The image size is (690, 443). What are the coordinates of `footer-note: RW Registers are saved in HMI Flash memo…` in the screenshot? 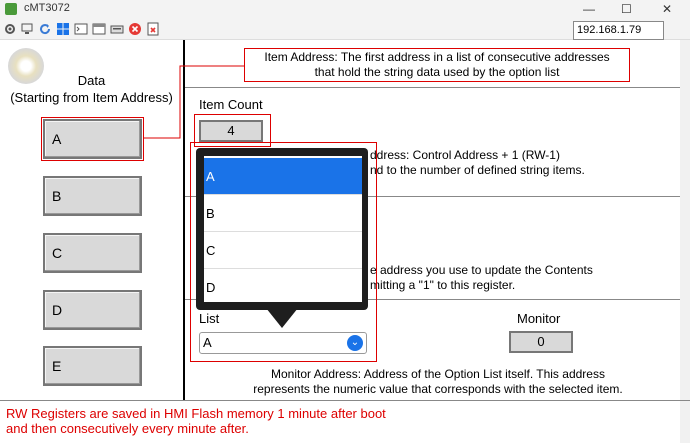 It's located at (216, 421).